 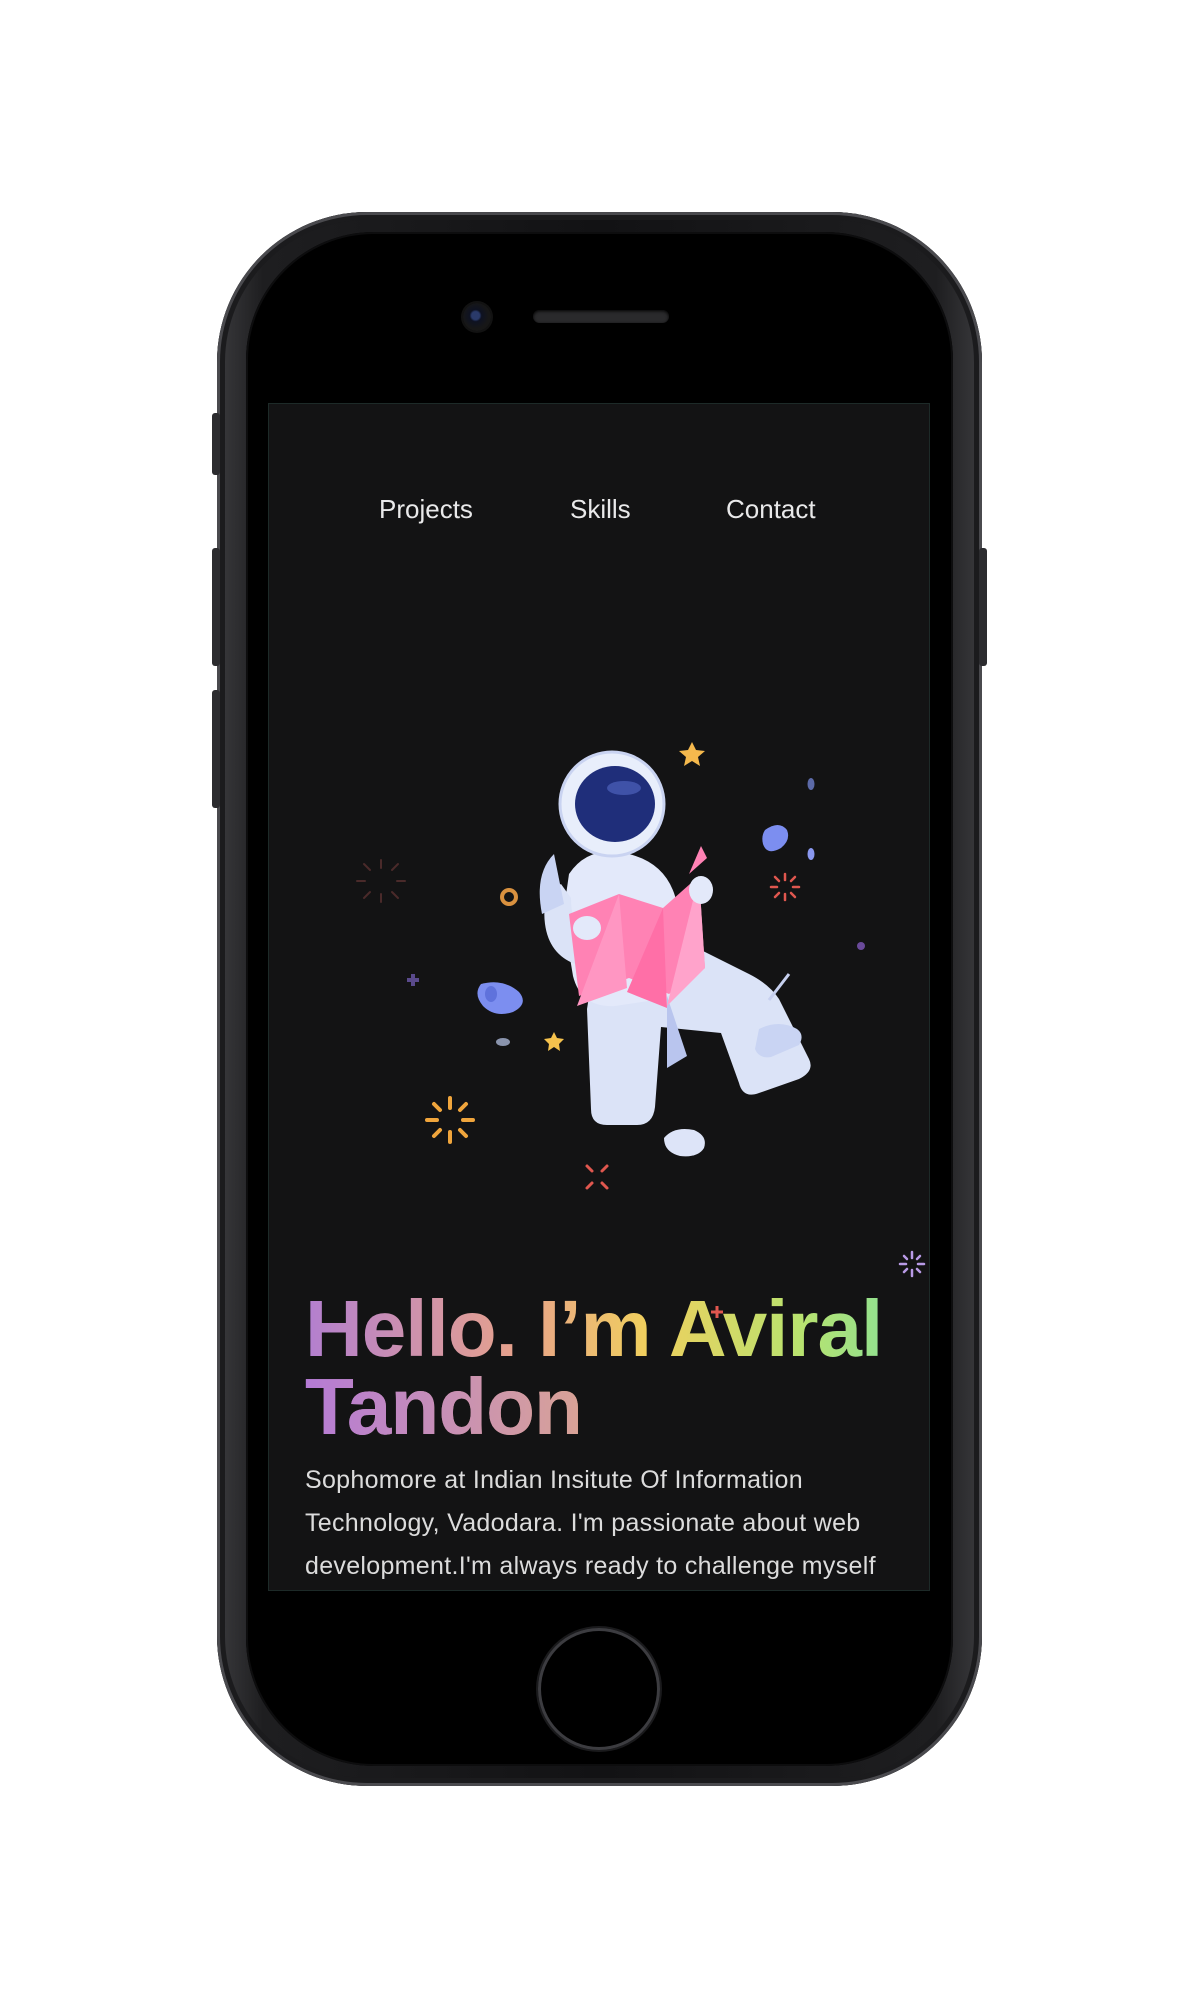 I want to click on hero-title: Hello. I’m Aviral Tandon, so click(x=615, y=1368).